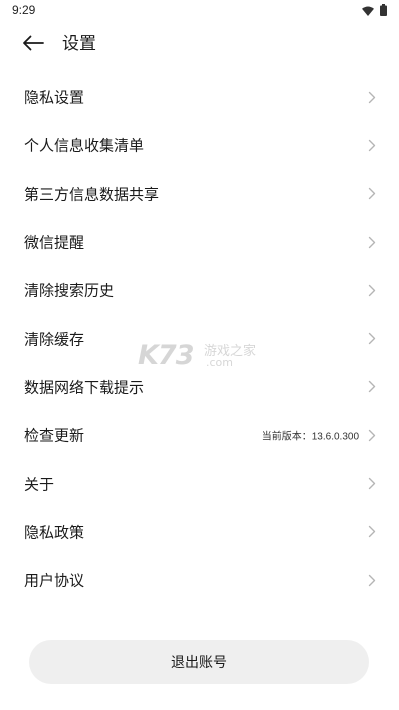  What do you see at coordinates (383, 10) in the screenshot?
I see `battery-icon` at bounding box center [383, 10].